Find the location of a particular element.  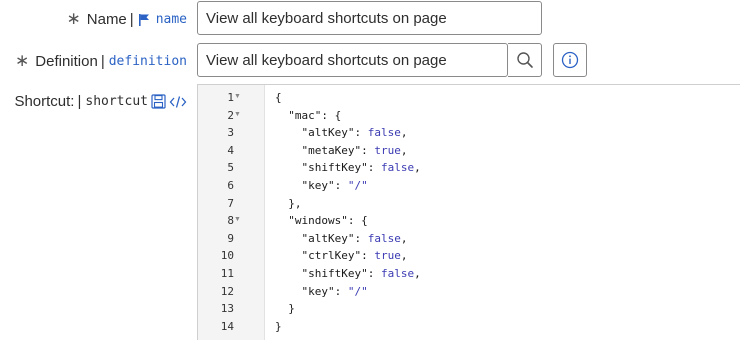

name-label-text: Name is located at coordinates (106, 19).